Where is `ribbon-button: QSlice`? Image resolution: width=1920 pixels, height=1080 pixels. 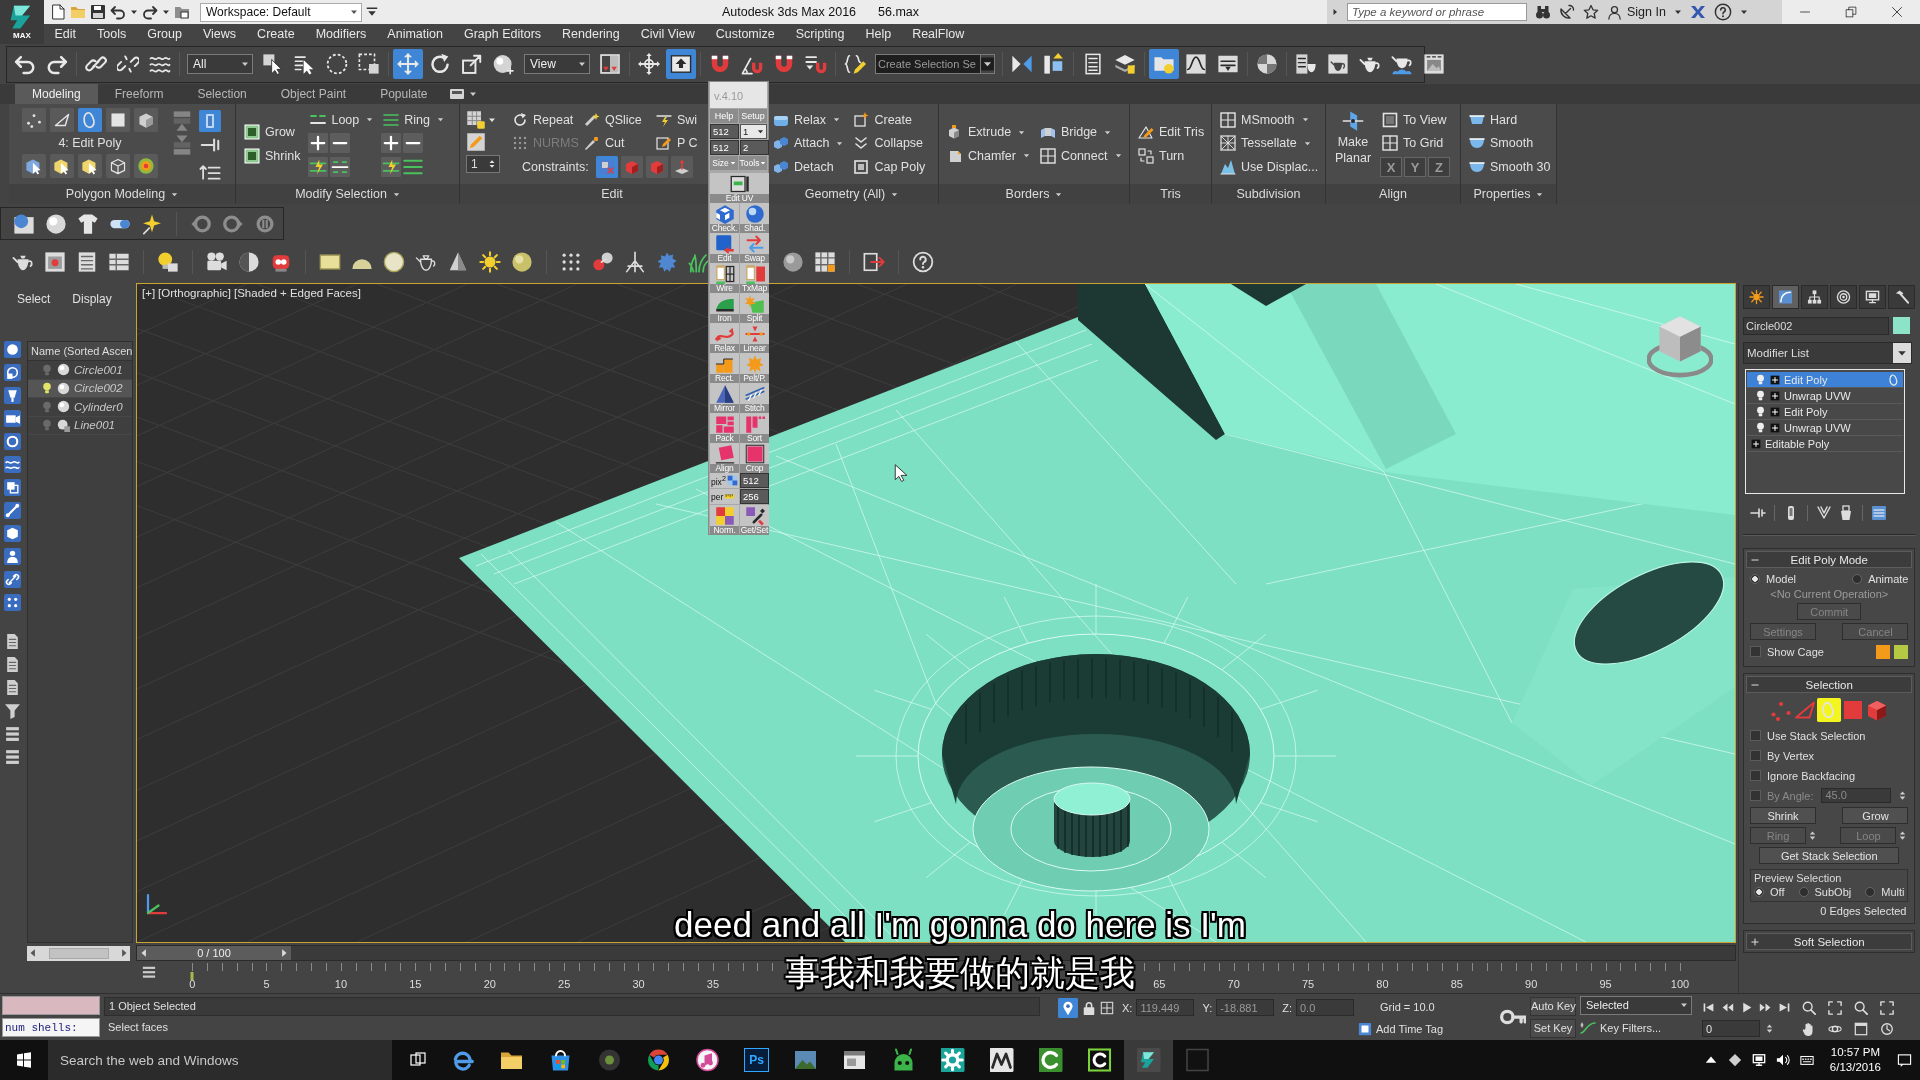 ribbon-button: QSlice is located at coordinates (613, 120).